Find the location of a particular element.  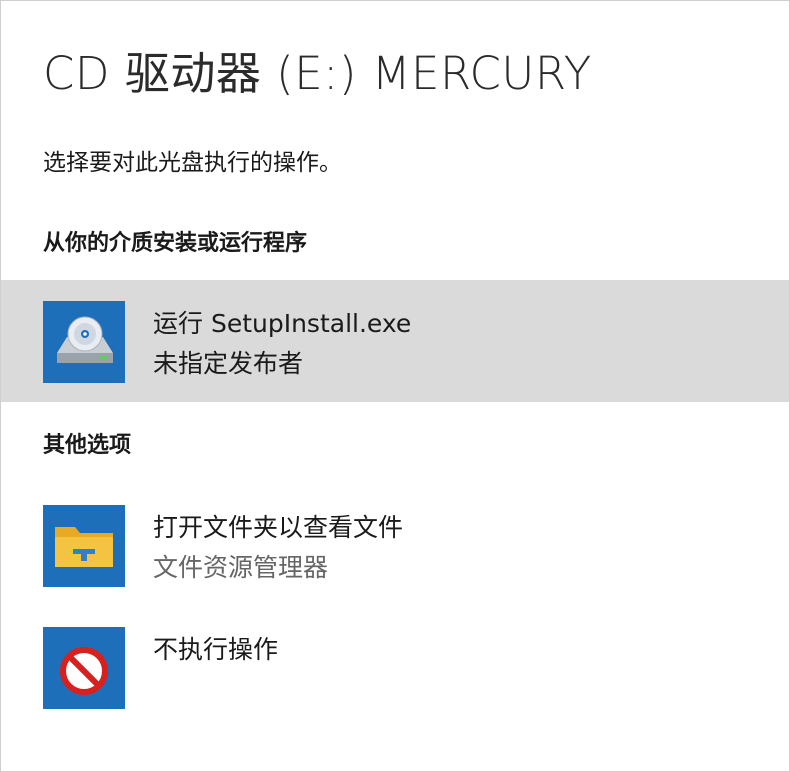

run-setup-title: 运行 SetupInstall.exe is located at coordinates (282, 323).